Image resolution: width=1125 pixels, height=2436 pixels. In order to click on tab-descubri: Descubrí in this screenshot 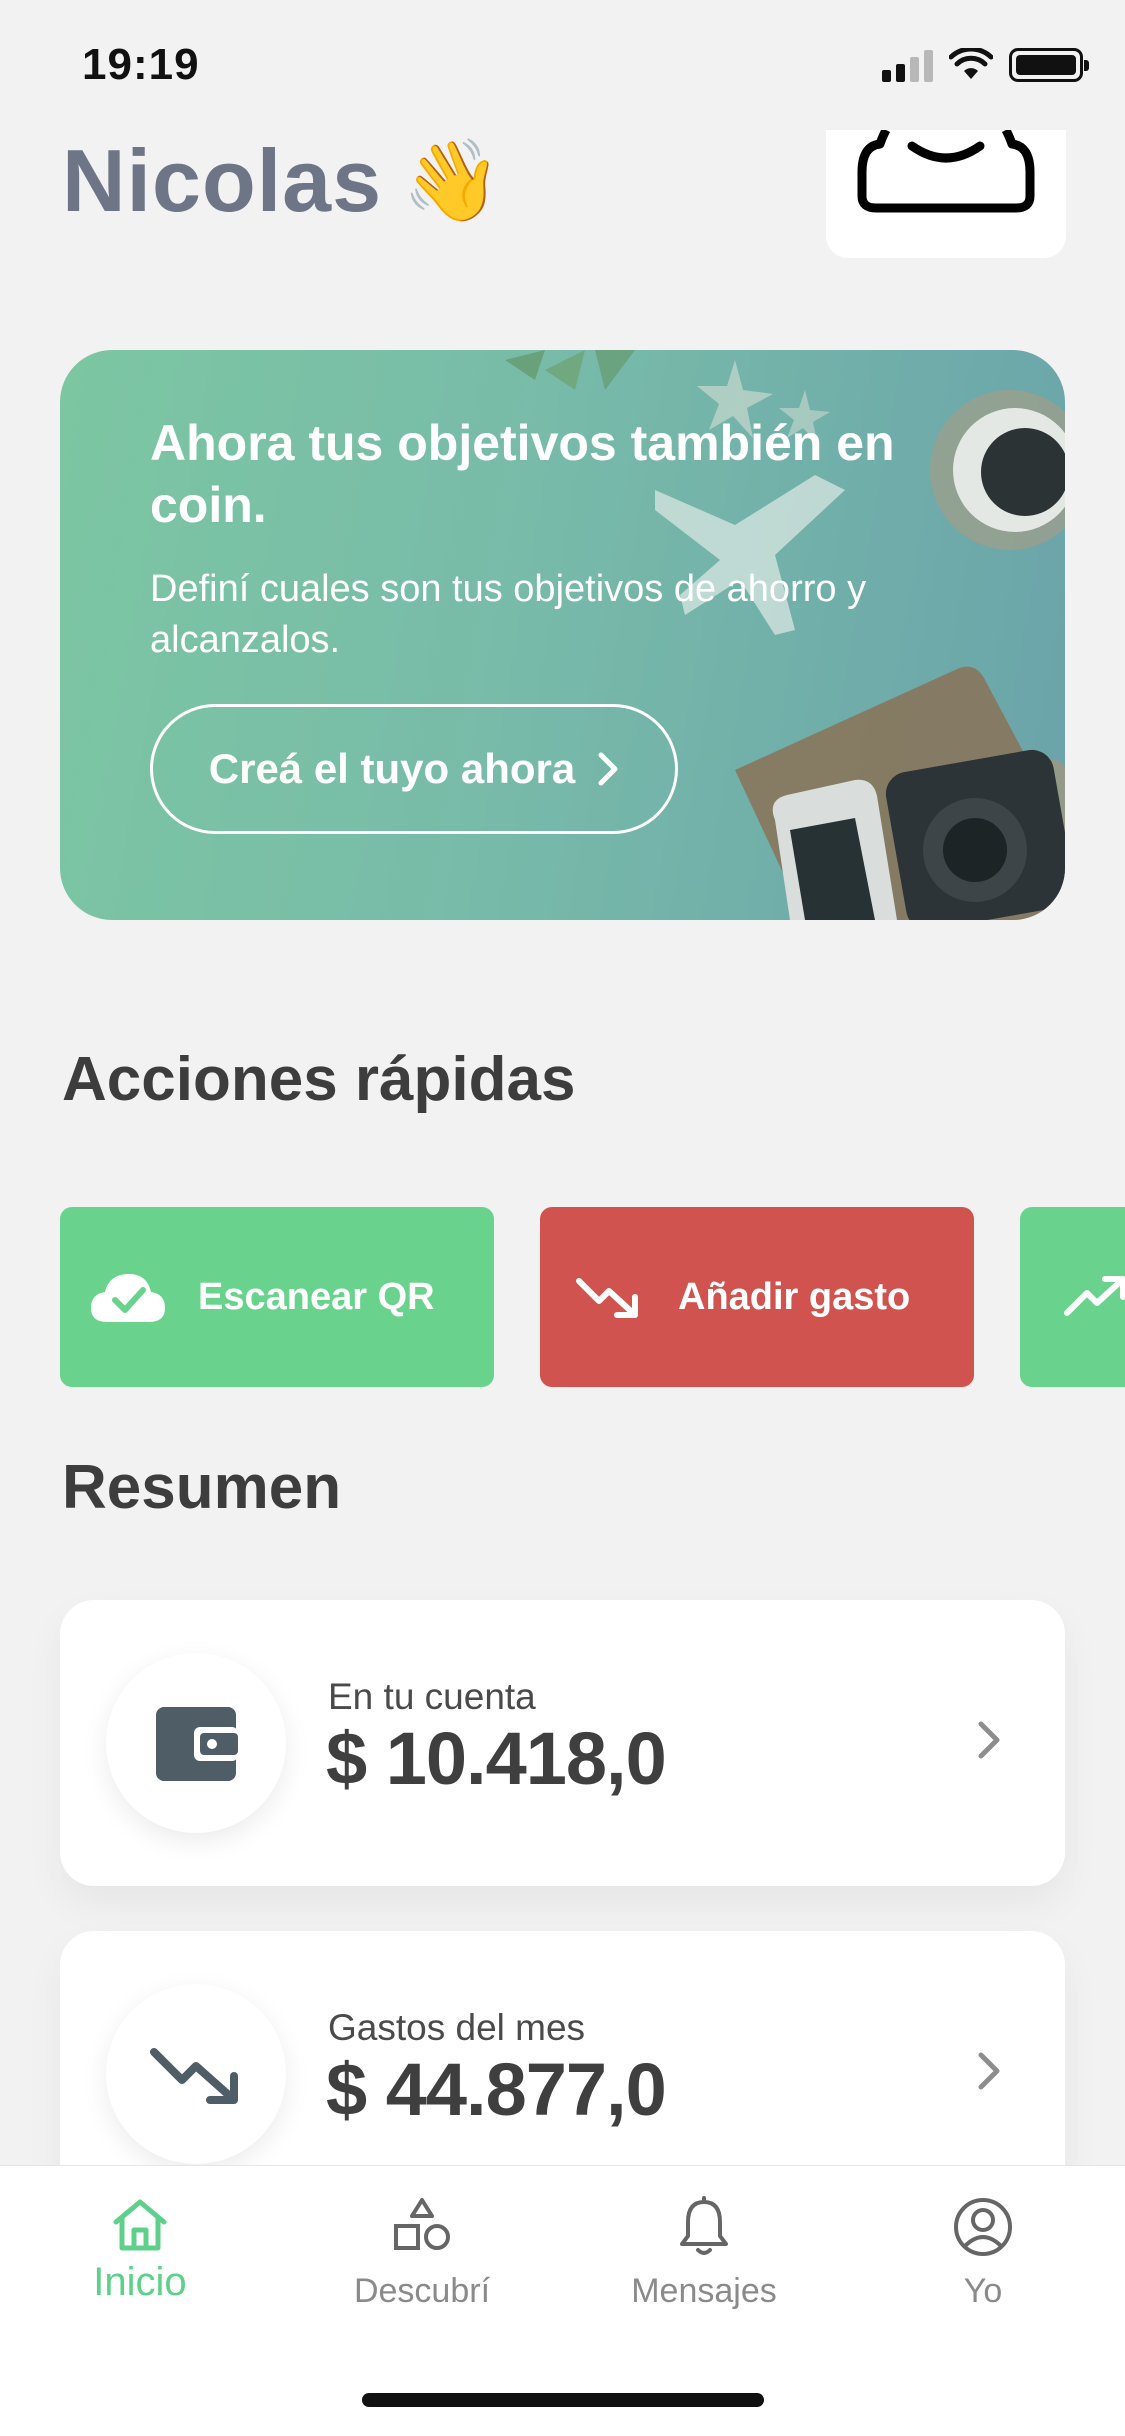, I will do `click(422, 2253)`.